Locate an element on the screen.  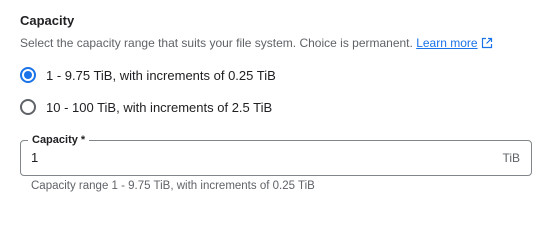
learn-more-link: Learn more is located at coordinates (454, 43).